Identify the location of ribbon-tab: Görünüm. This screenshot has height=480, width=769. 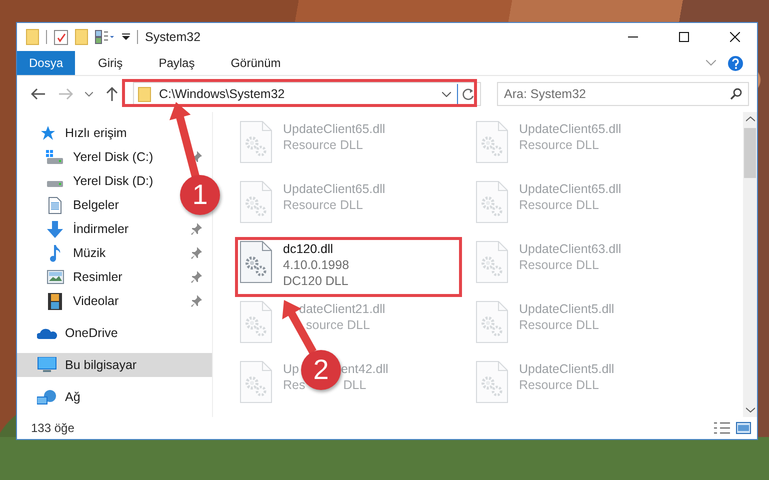
(256, 63).